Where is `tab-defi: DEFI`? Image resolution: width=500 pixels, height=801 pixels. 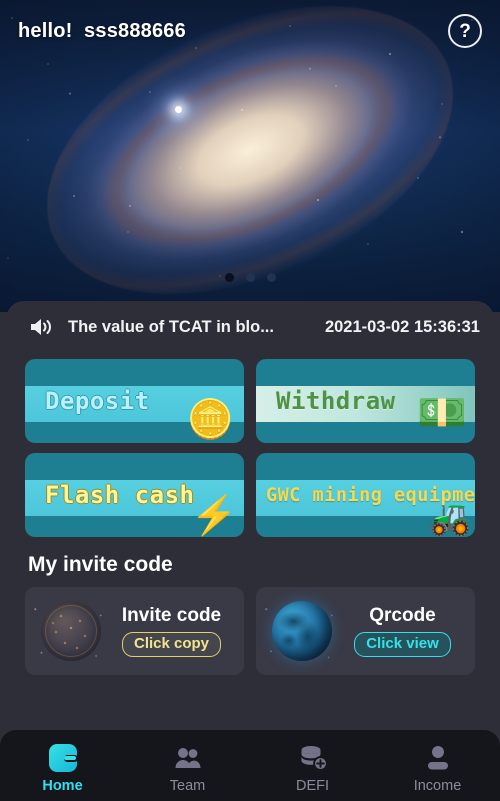 tab-defi: DEFI is located at coordinates (312, 765).